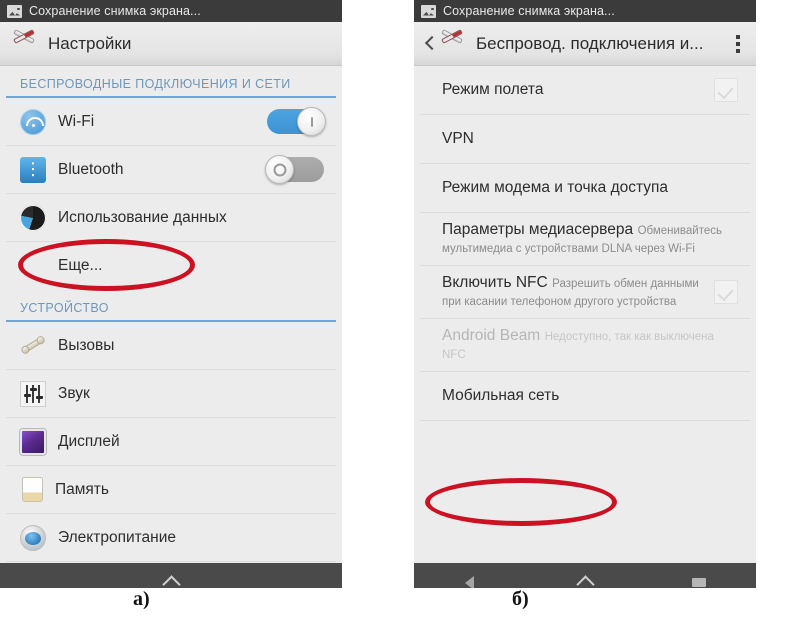 This screenshot has width=807, height=625. Describe the element at coordinates (501, 395) in the screenshot. I see `list-item-label: Мобильная сеть` at that location.